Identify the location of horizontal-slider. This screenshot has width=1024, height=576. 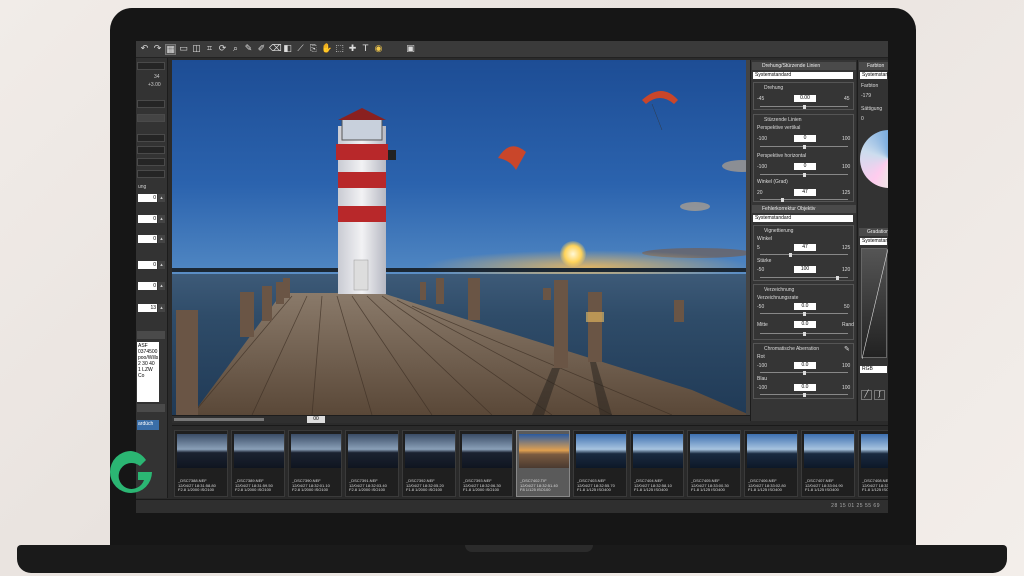
(804, 174).